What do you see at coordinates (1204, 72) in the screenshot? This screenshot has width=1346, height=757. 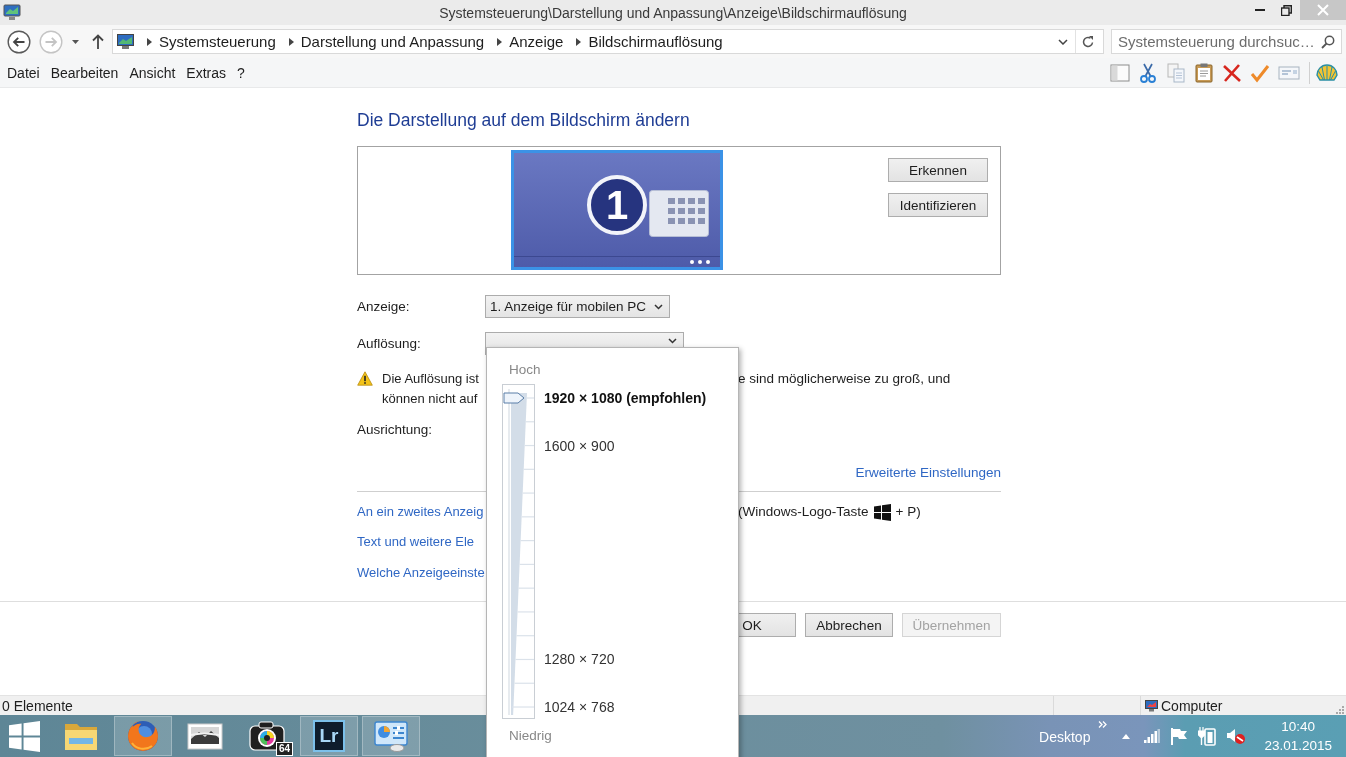 I see `clipboard-icon` at bounding box center [1204, 72].